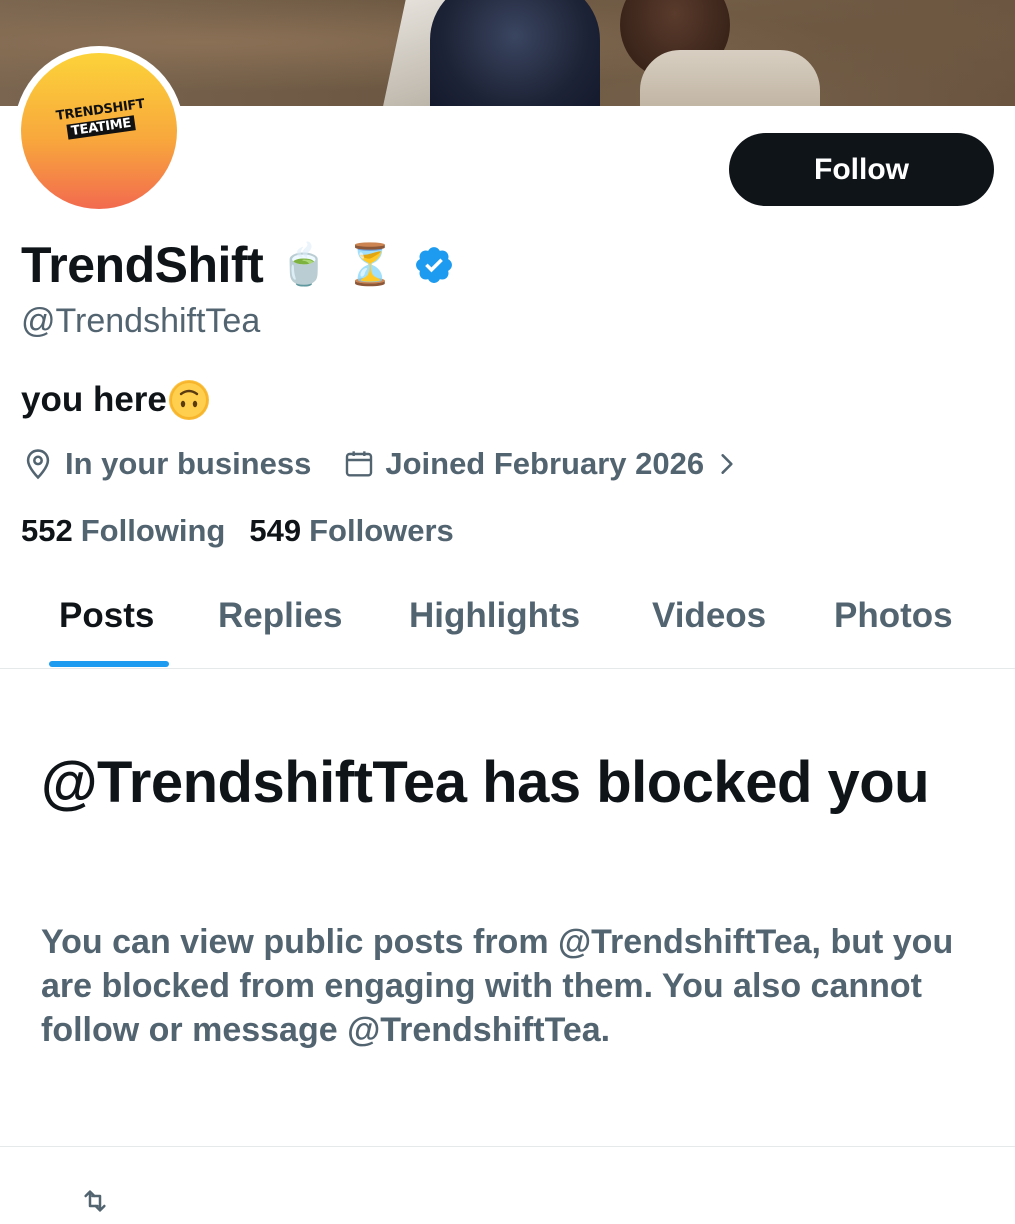 This screenshot has height=1224, width=1015. I want to click on tab-photos: Photos, so click(893, 616).